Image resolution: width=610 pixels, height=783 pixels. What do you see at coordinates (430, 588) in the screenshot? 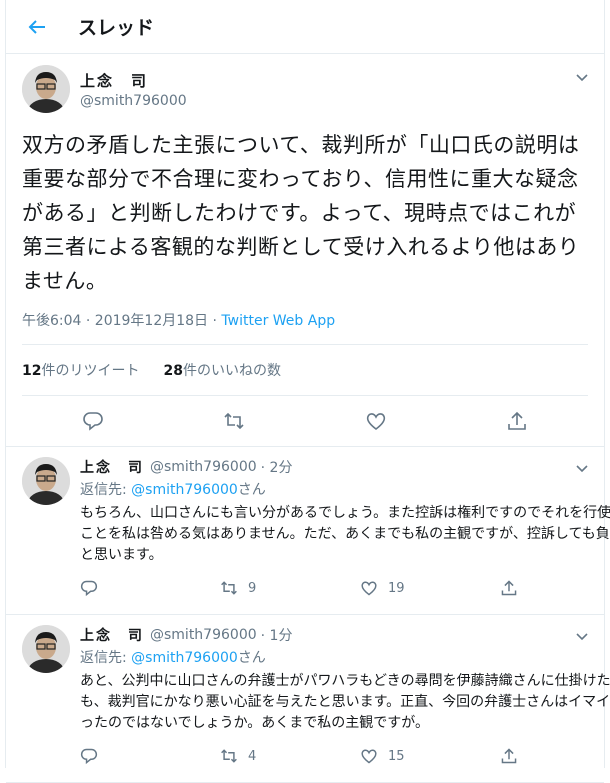
I see `like-button: 19` at bounding box center [430, 588].